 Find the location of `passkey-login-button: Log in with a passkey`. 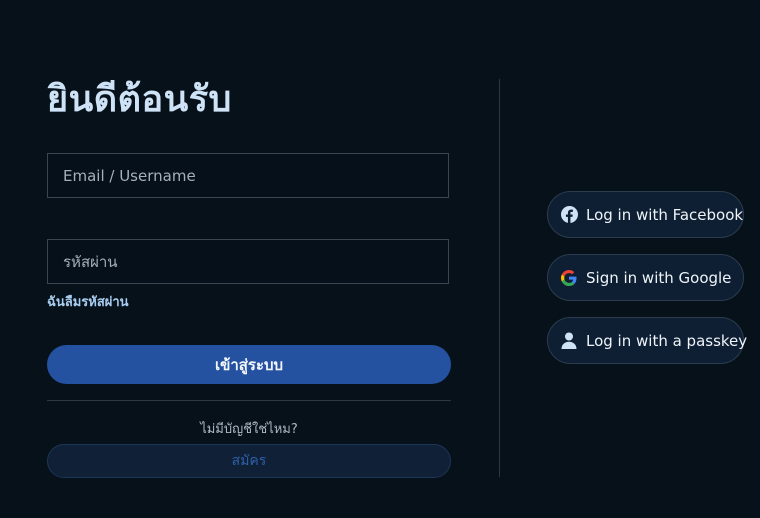

passkey-login-button: Log in with a passkey is located at coordinates (647, 340).